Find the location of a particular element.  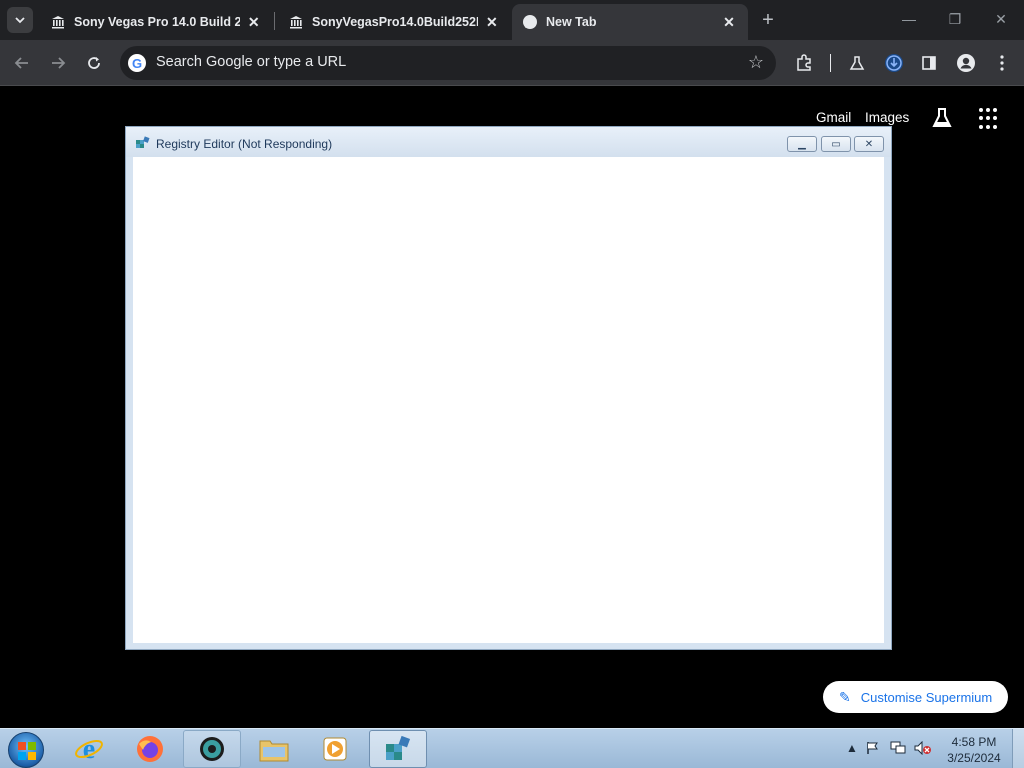

browser-toolbar: G Search Google or type a URL ☆ is located at coordinates (512, 63).